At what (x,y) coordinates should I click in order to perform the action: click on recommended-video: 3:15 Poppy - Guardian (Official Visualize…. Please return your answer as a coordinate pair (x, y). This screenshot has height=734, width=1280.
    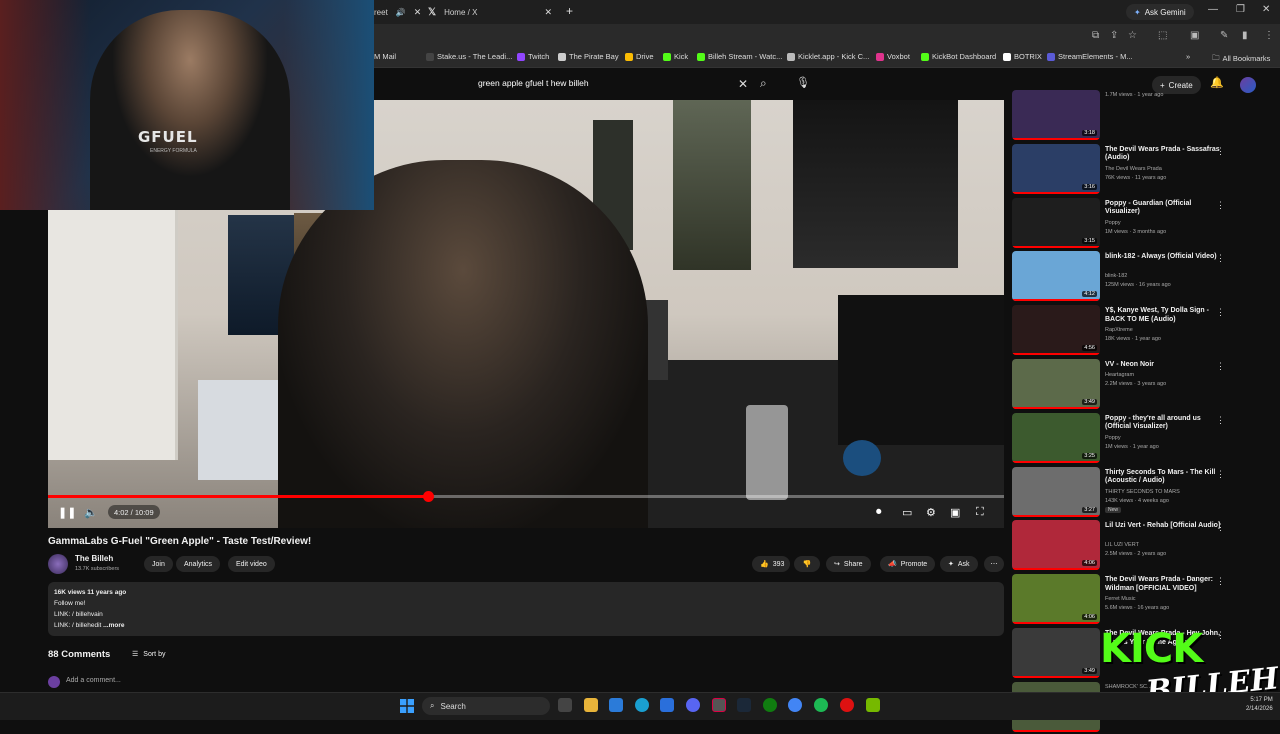
    Looking at the image, I should click on (1122, 223).